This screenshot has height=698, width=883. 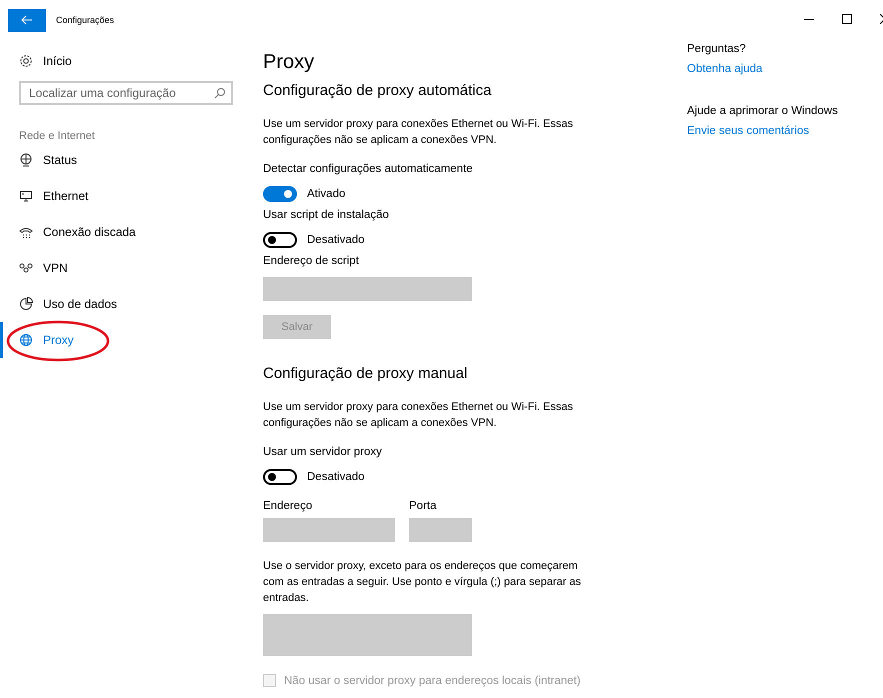 I want to click on toggle-label: Usar um servidor proxy, so click(x=323, y=453).